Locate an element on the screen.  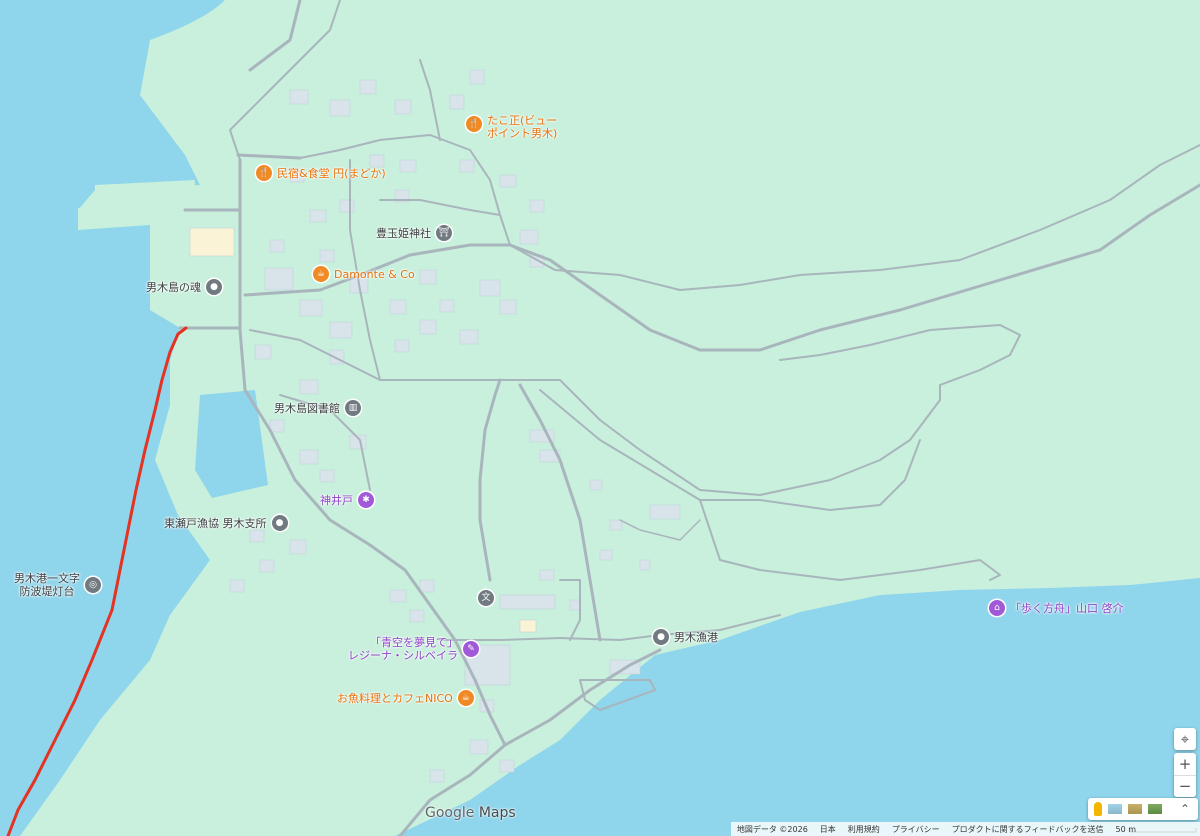
feedback-link: プロダクトに関するフィードバックを送信 is located at coordinates (1028, 829).